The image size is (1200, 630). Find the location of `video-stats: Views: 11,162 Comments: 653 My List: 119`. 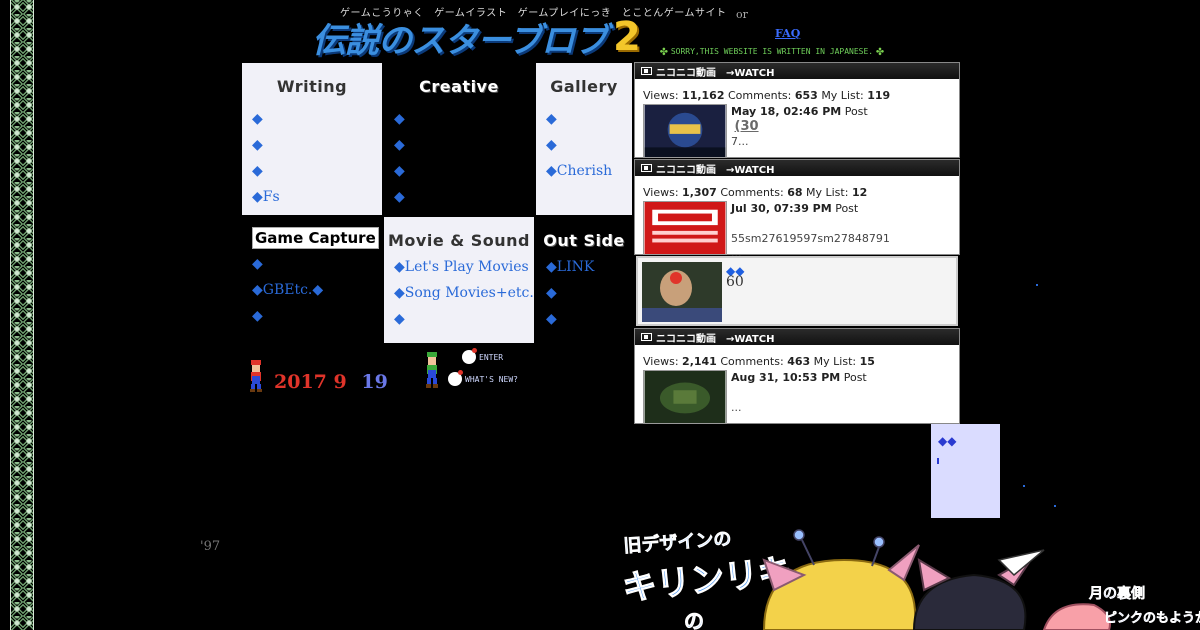

video-stats: Views: 11,162 Comments: 653 My List: 119 is located at coordinates (797, 90).